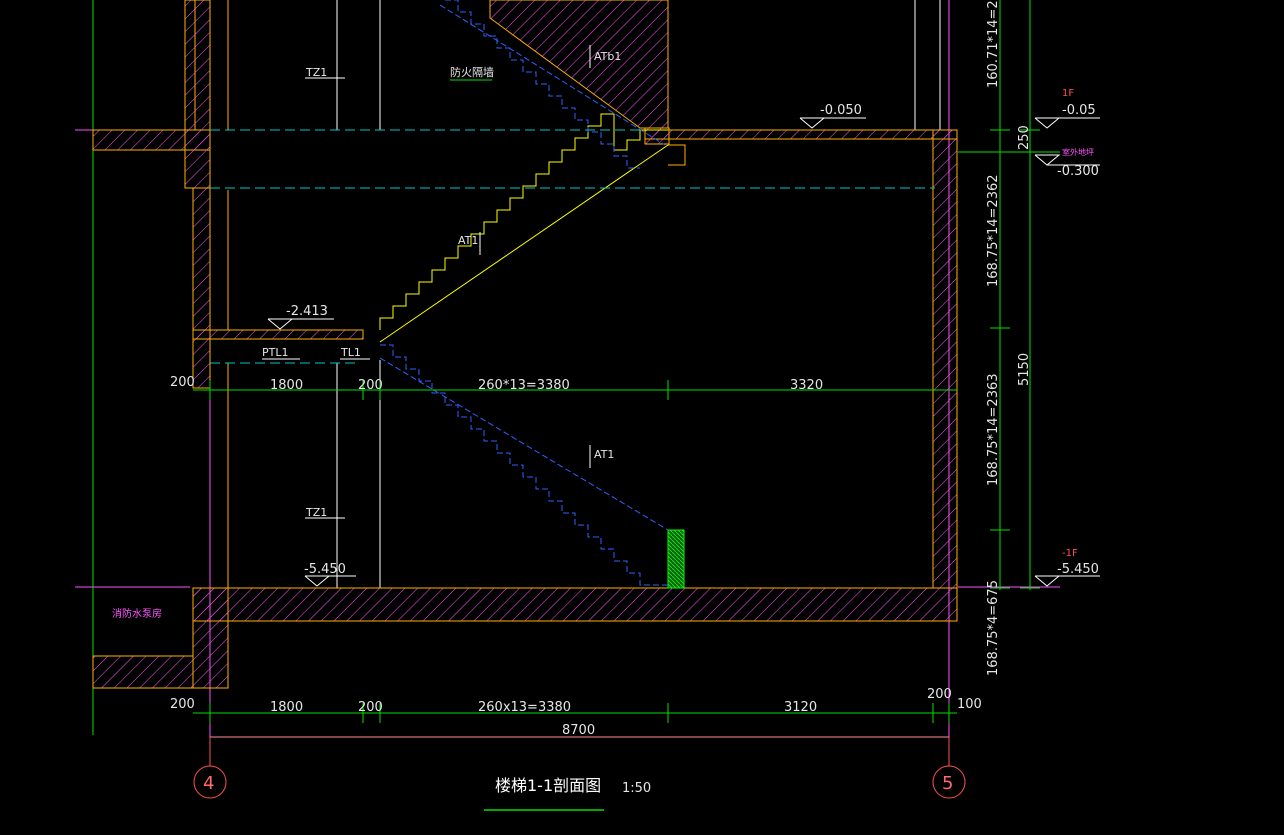  Describe the element at coordinates (1068, 93) in the screenshot. I see `elev-right-1f-tag: 1F` at that location.